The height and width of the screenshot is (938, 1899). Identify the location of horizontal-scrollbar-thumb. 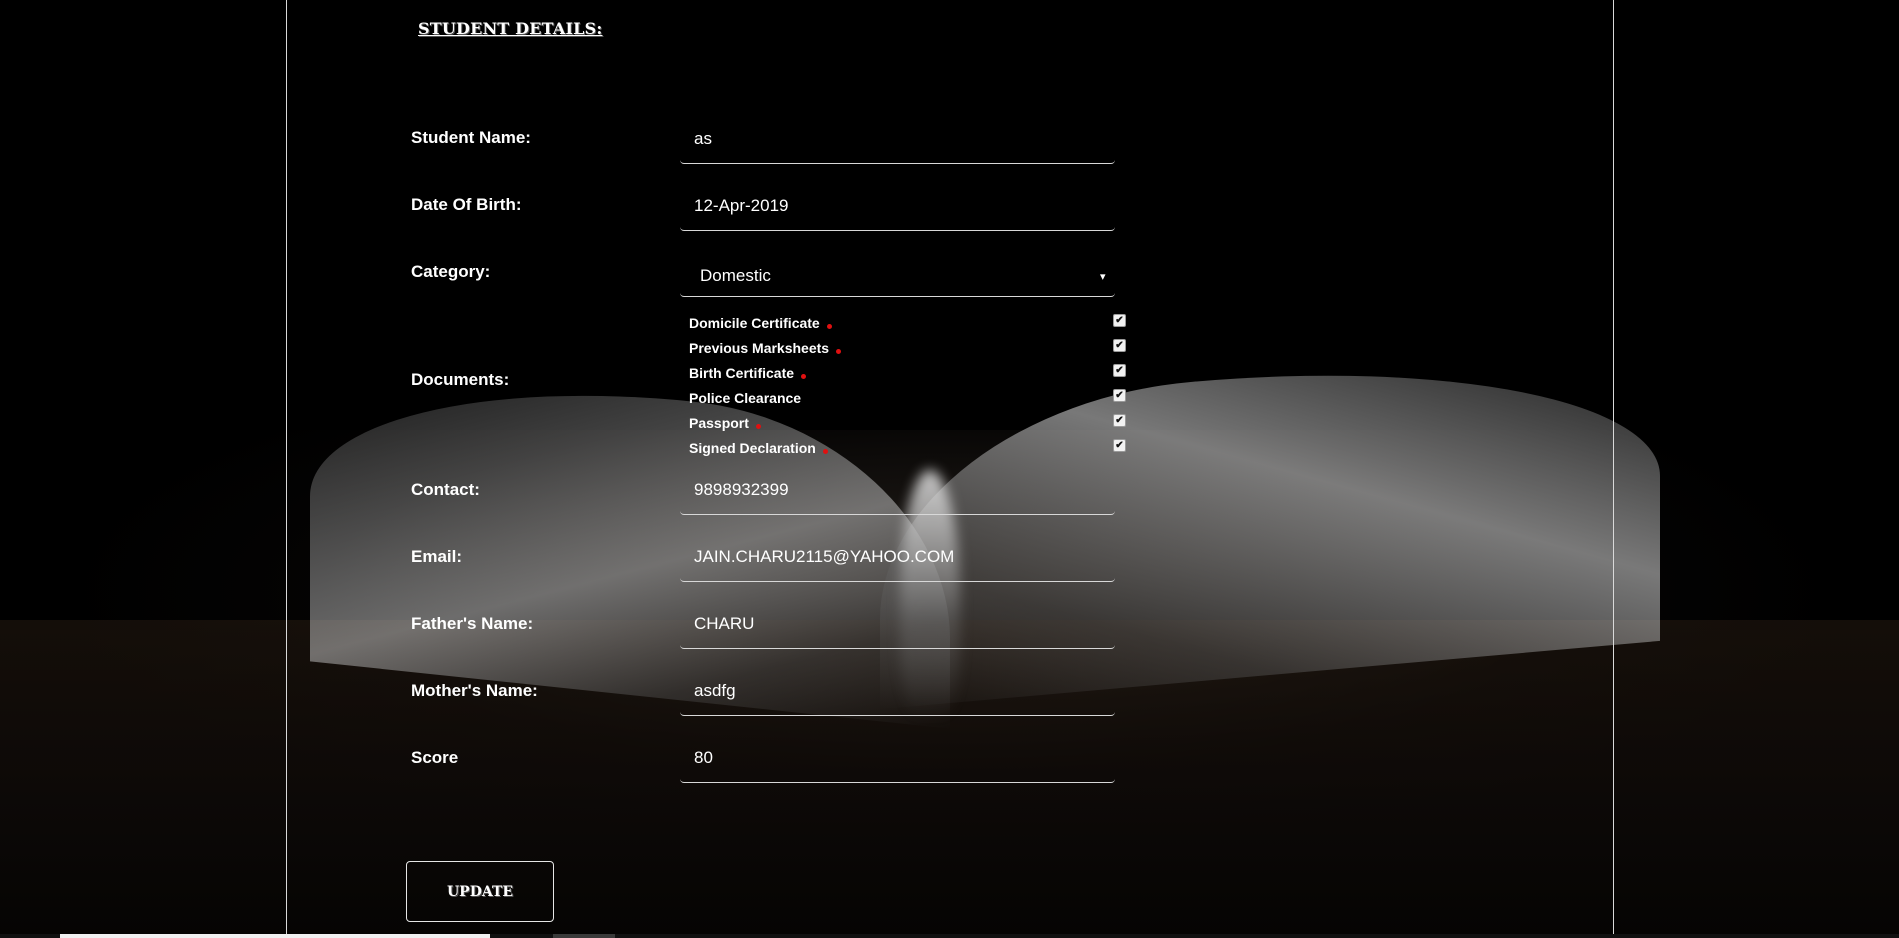
(275, 936).